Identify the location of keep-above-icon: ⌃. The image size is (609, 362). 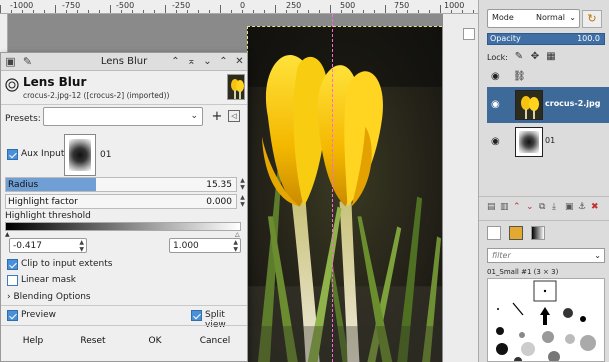
(175, 61).